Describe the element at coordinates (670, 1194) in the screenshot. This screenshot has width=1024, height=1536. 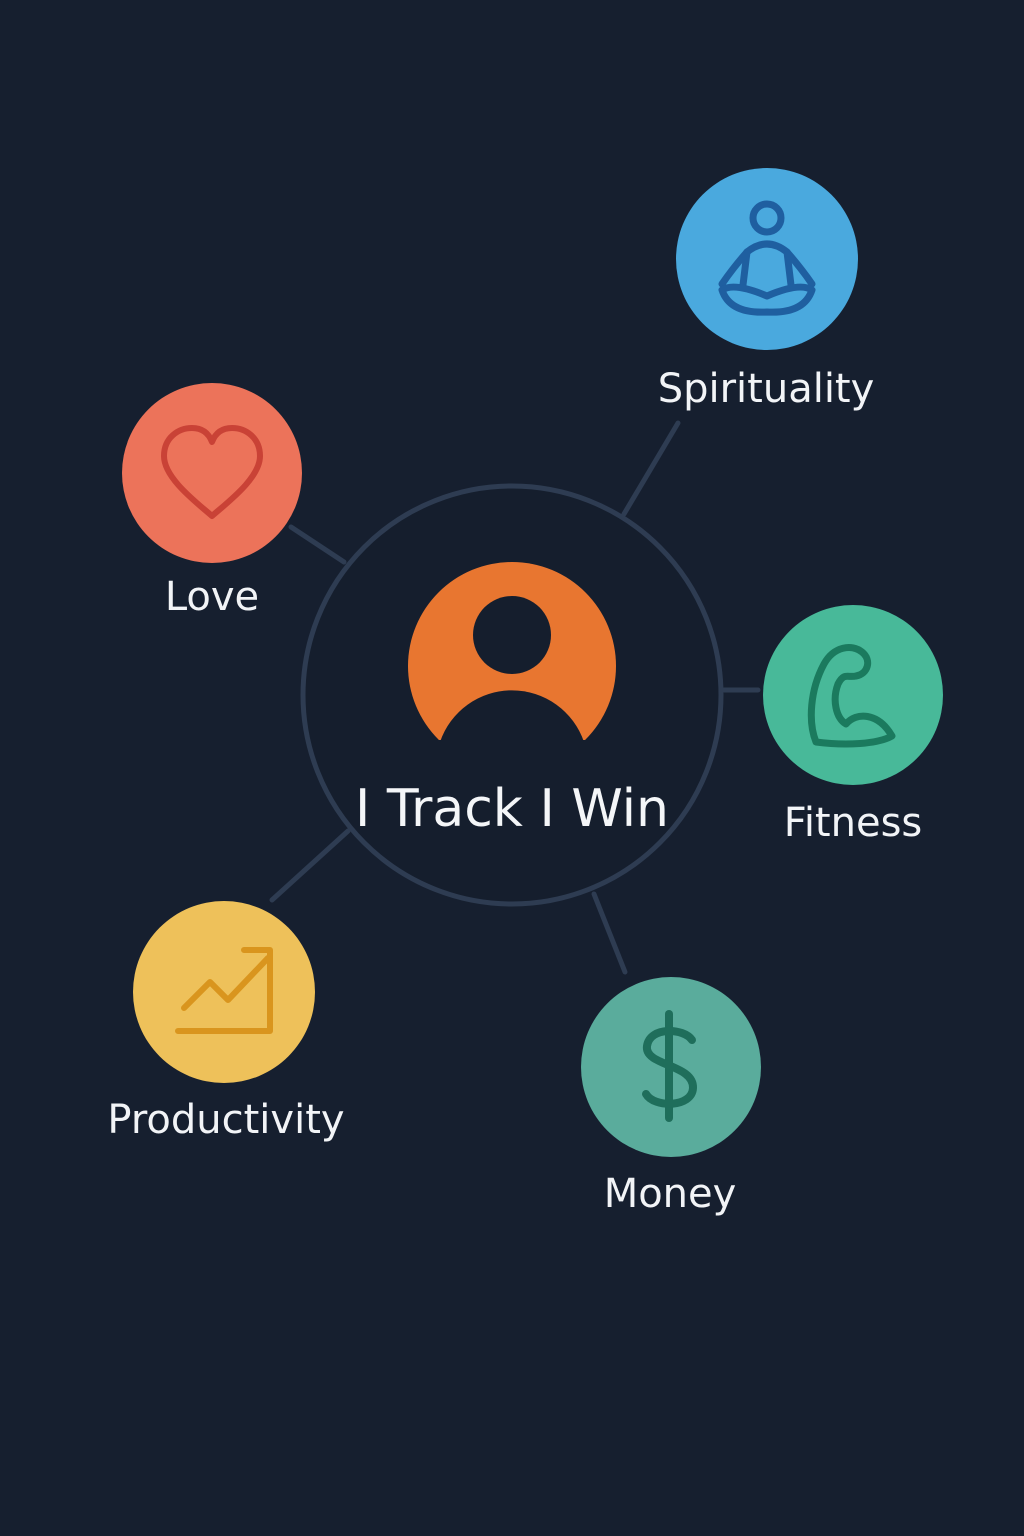
I see `label-money: Money` at that location.